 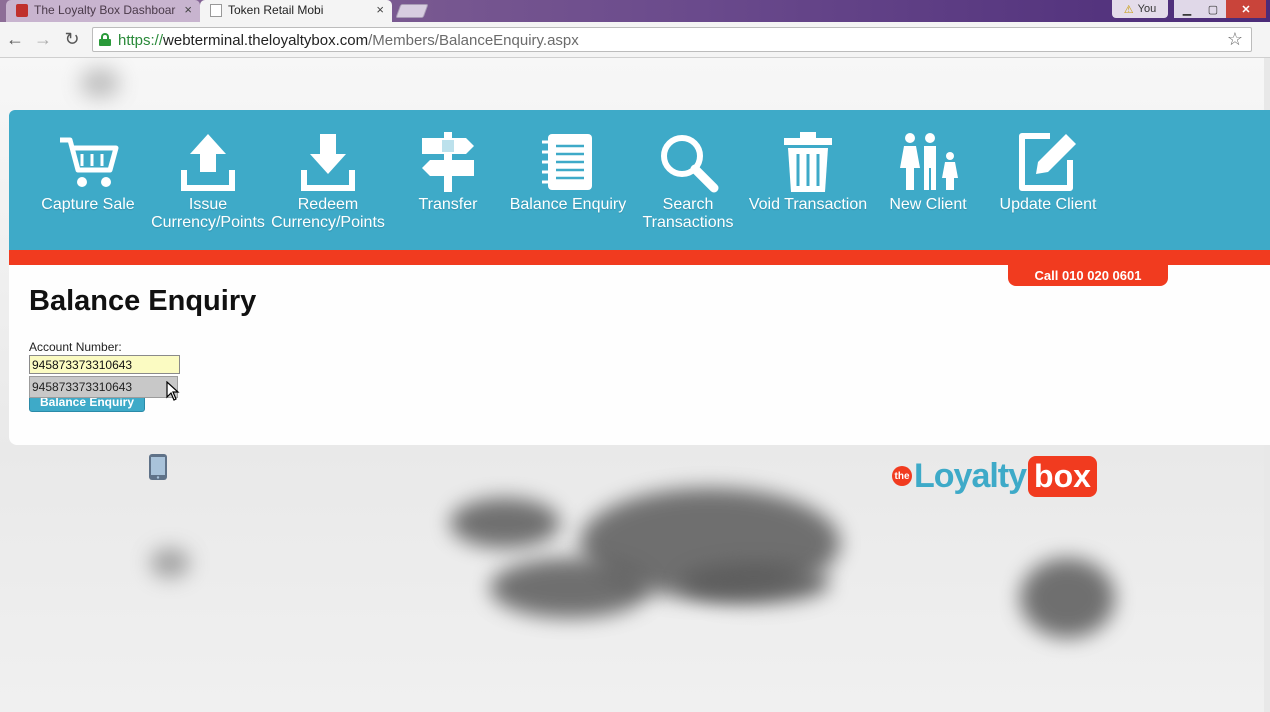 I want to click on trash-icon, so click(x=808, y=162).